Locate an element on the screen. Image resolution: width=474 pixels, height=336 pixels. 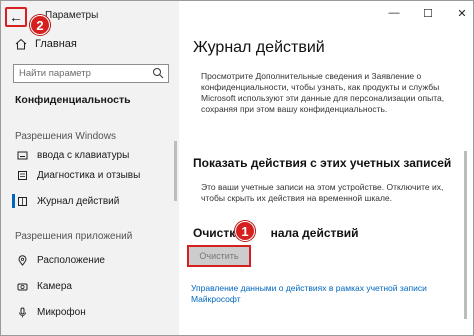
arrow-left-icon: ← is located at coordinates (16, 17).